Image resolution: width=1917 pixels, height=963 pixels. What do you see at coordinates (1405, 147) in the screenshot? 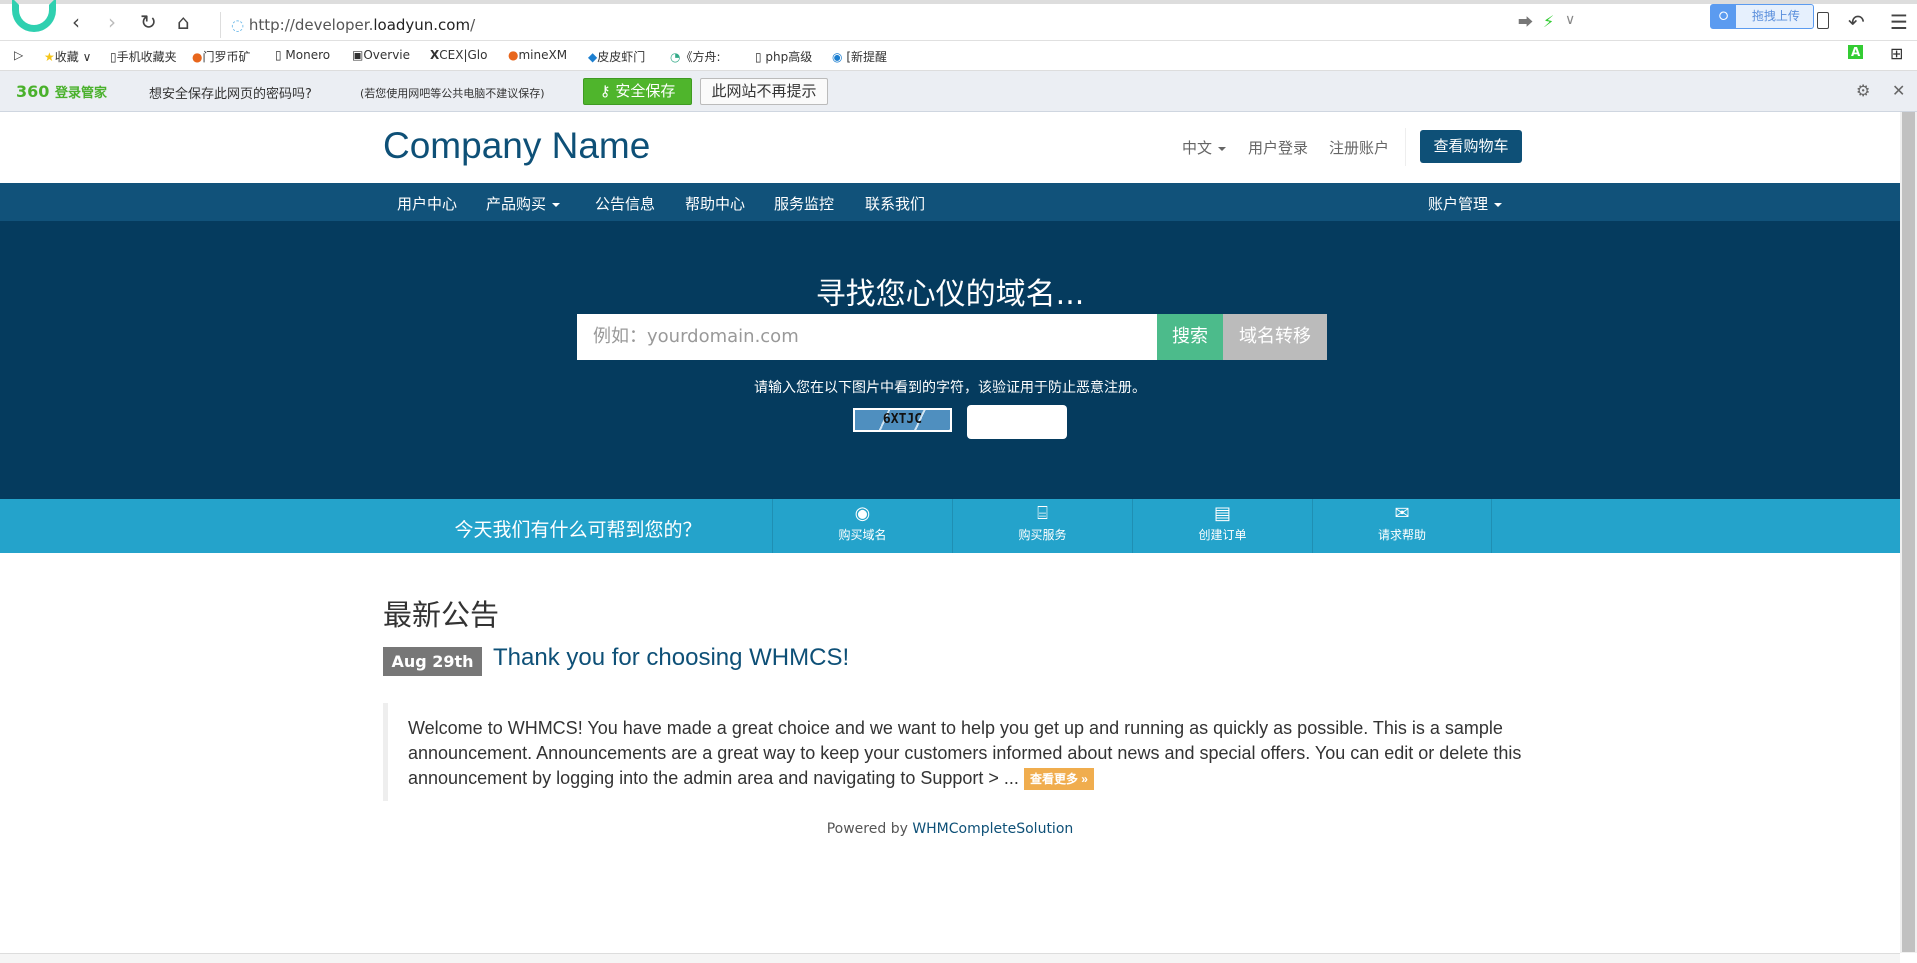
I see `header-divider` at bounding box center [1405, 147].